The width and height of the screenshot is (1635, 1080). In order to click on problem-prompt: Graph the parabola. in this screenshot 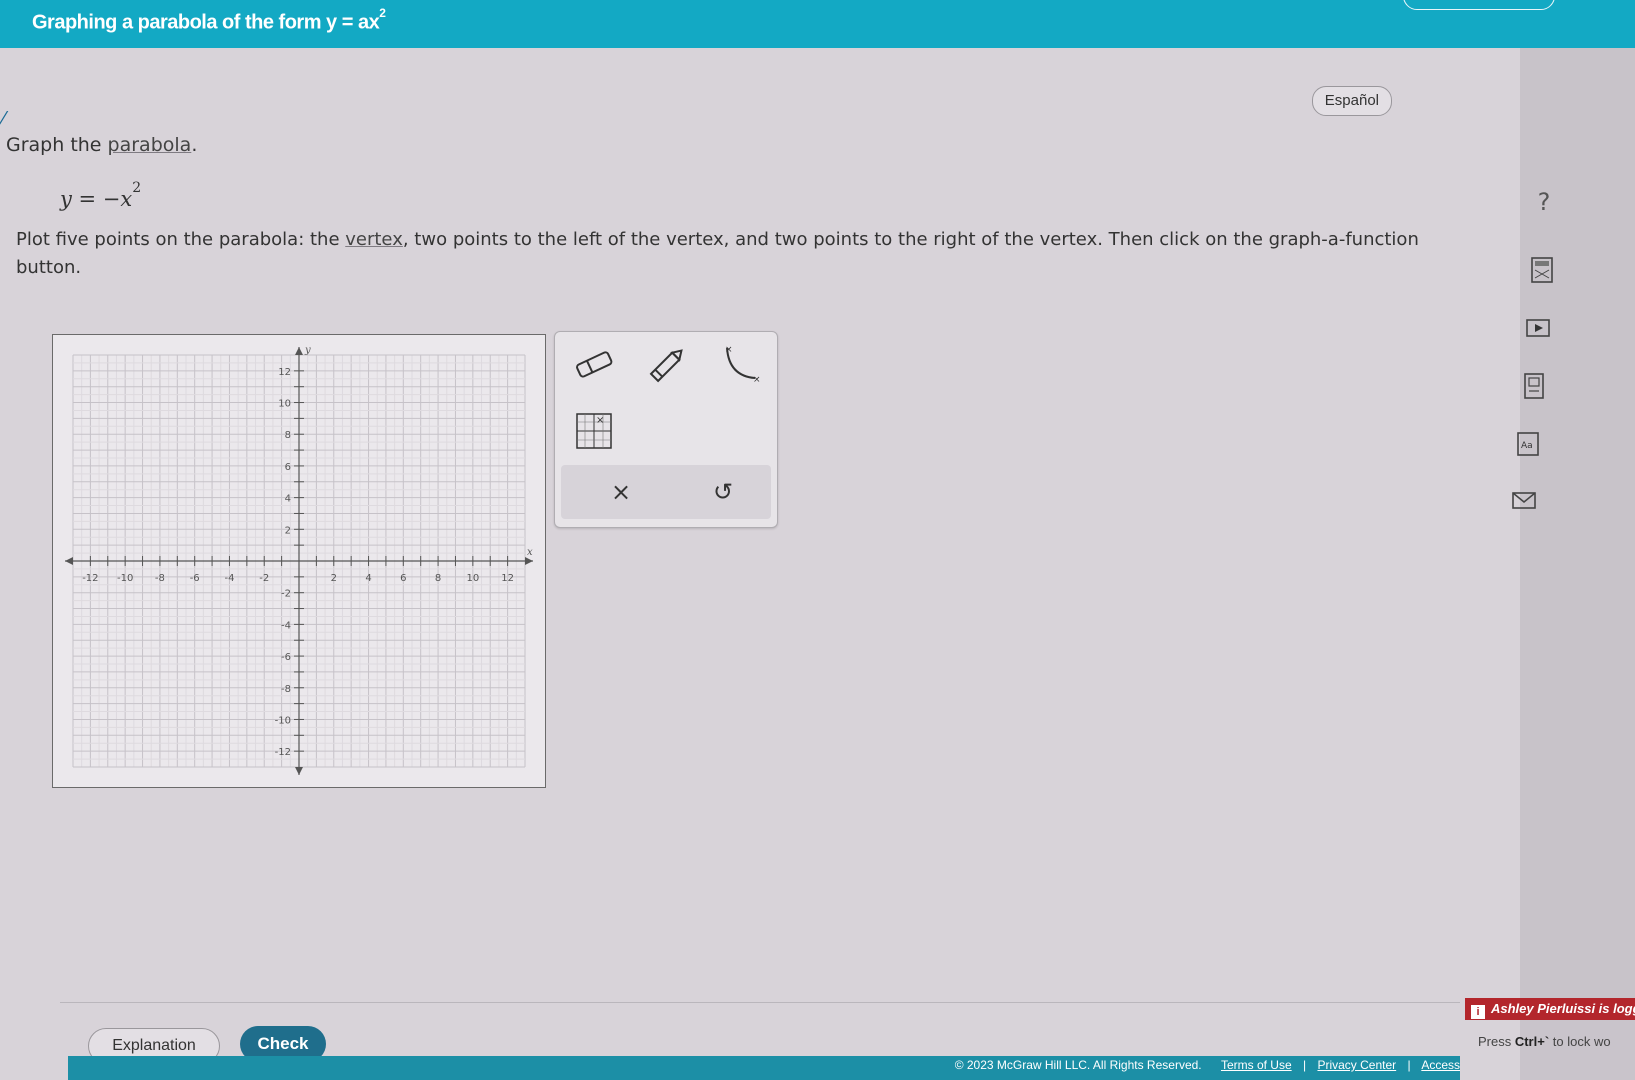, I will do `click(101, 145)`.